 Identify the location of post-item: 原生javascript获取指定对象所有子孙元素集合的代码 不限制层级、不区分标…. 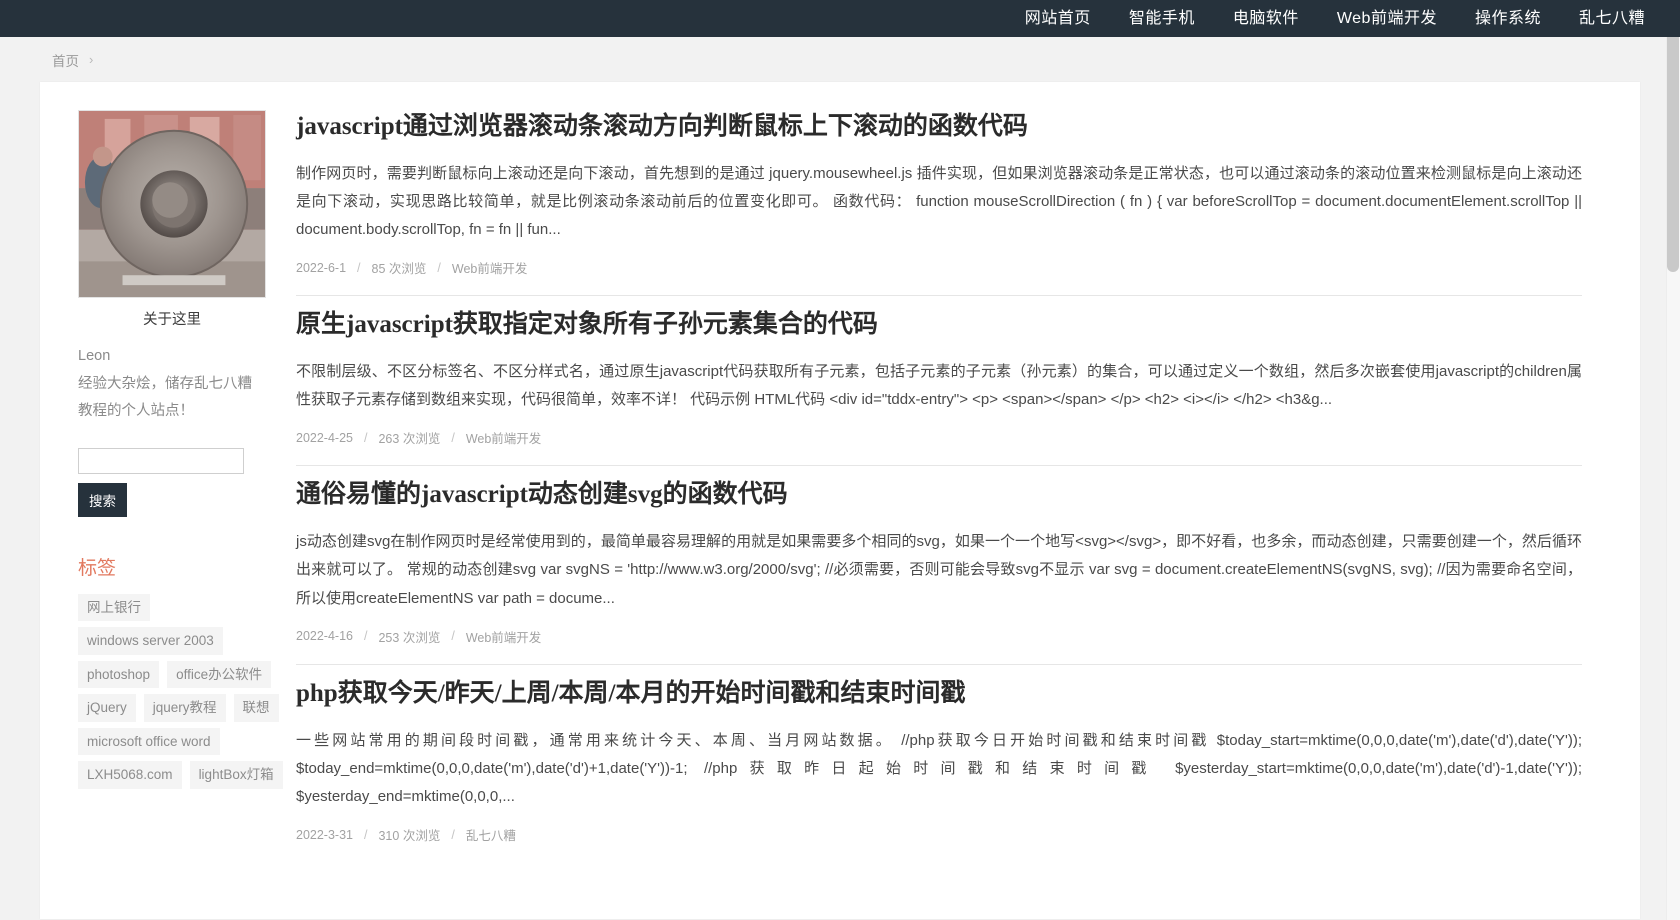
(939, 381).